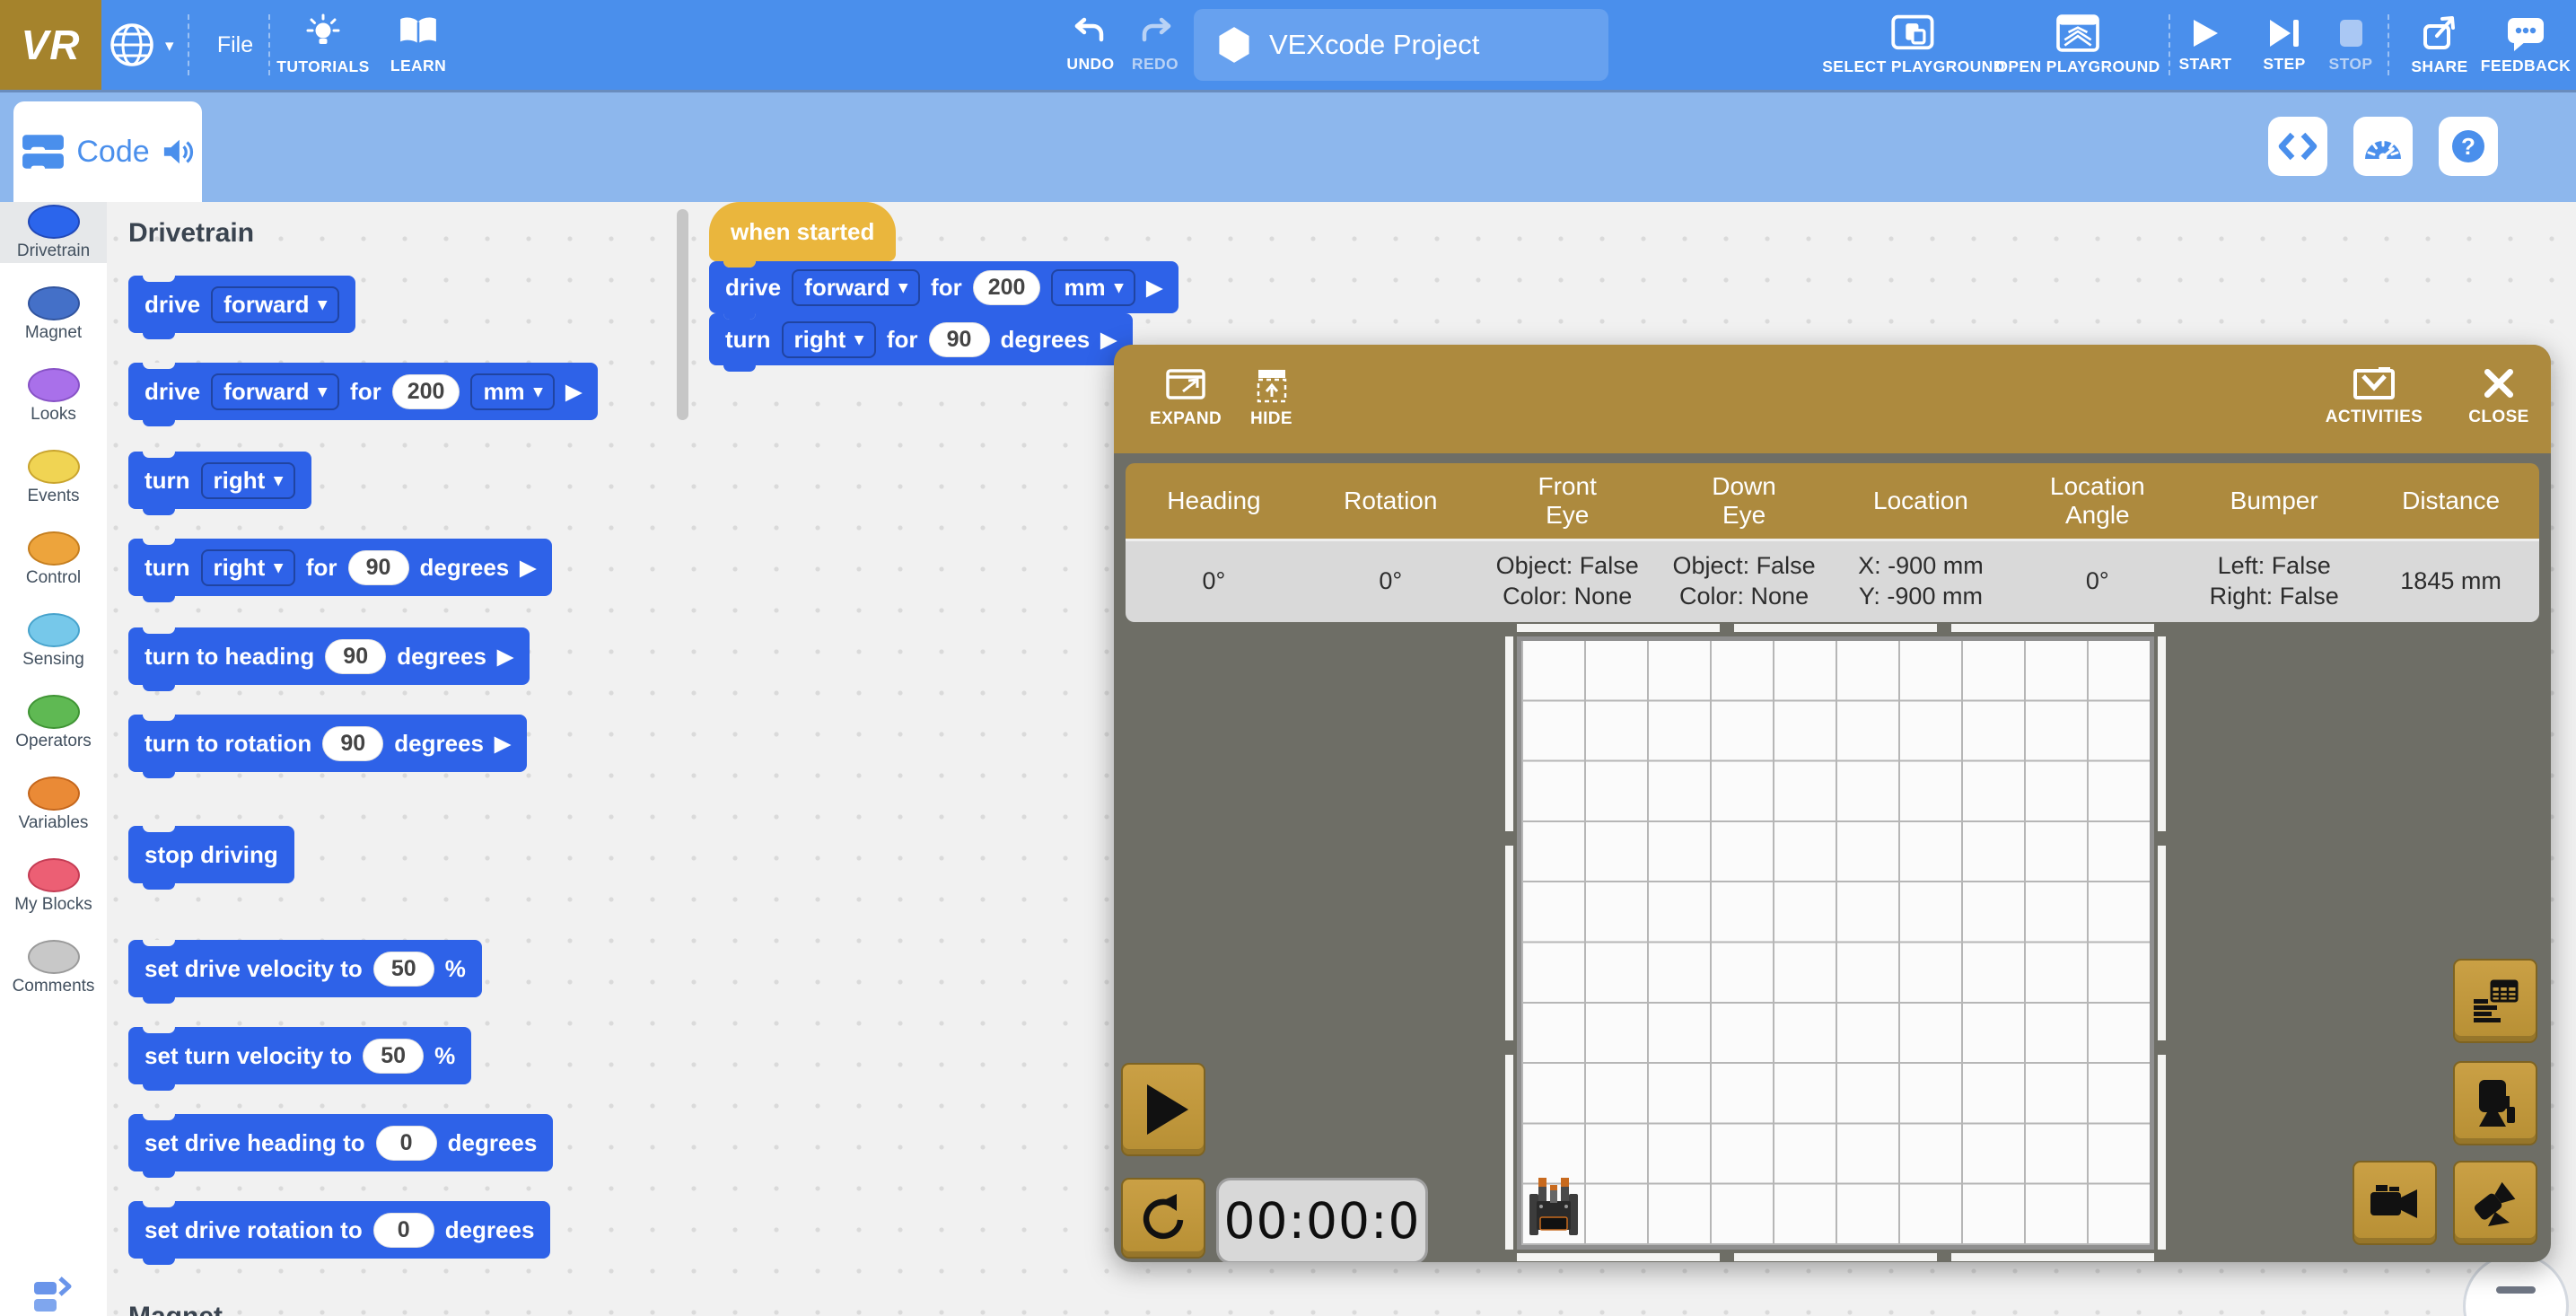 The width and height of the screenshot is (2576, 1316). I want to click on sensor-value-cell: 1845 mm, so click(2451, 581).